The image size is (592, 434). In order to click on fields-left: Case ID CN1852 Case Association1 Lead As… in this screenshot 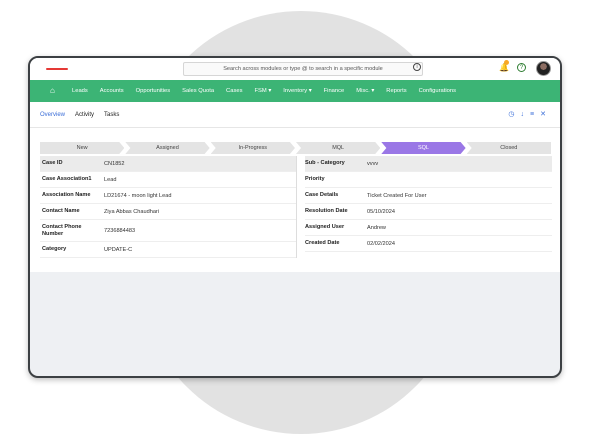, I will do `click(168, 207)`.